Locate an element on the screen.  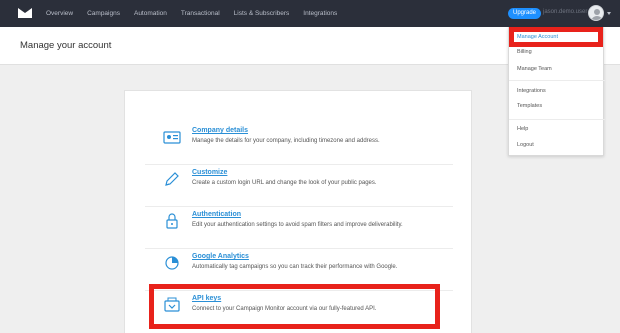
pencil-icon is located at coordinates (172, 179).